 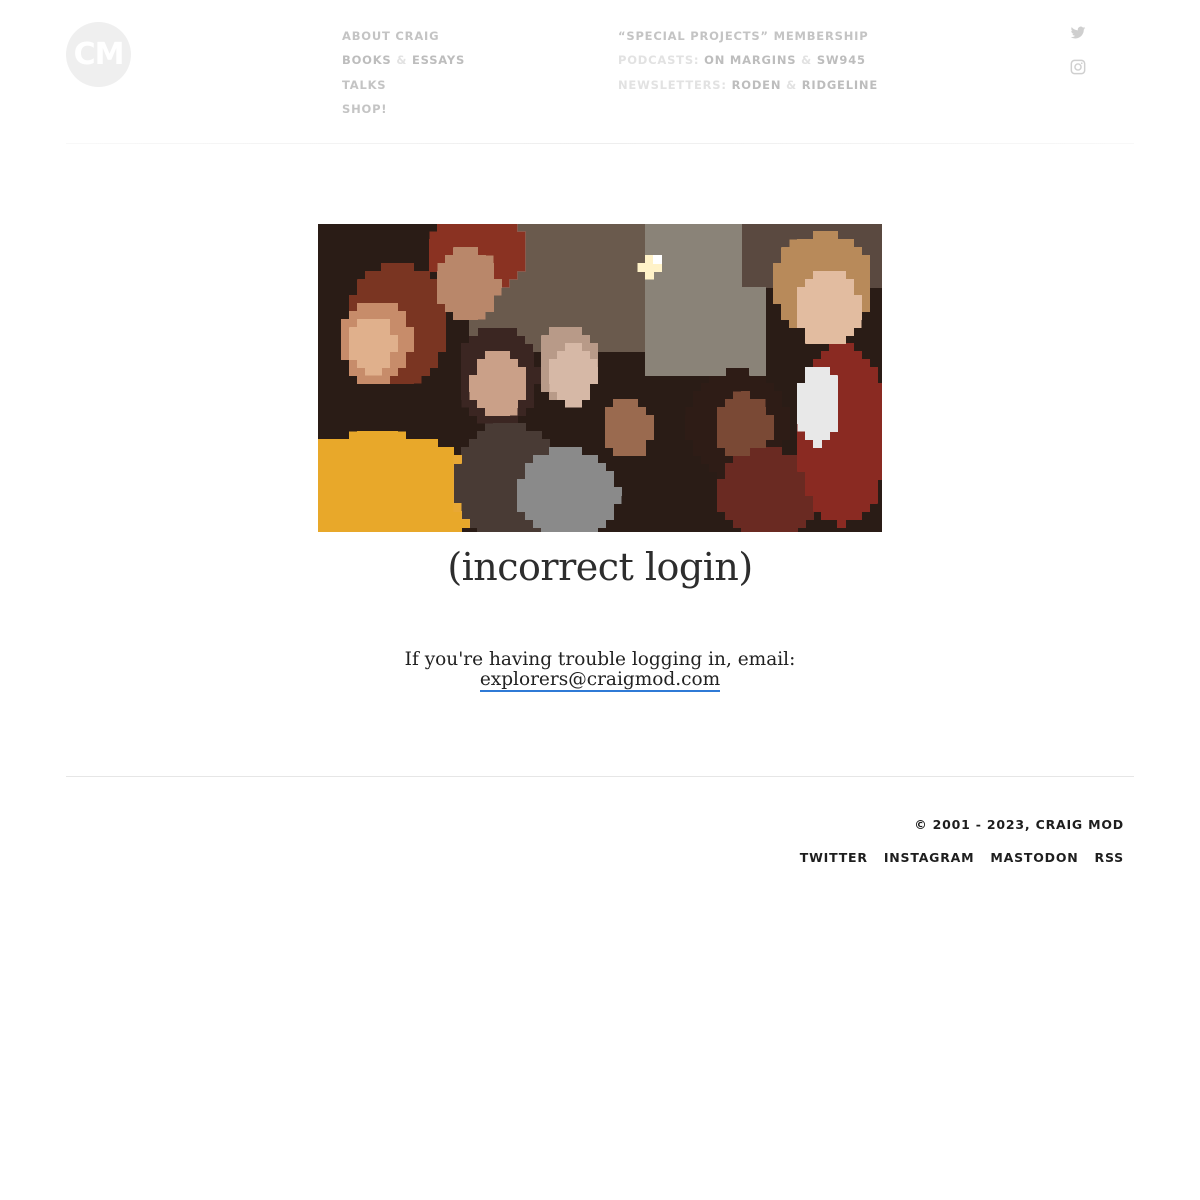 What do you see at coordinates (841, 60) in the screenshot?
I see `nav-sw945: SW945` at bounding box center [841, 60].